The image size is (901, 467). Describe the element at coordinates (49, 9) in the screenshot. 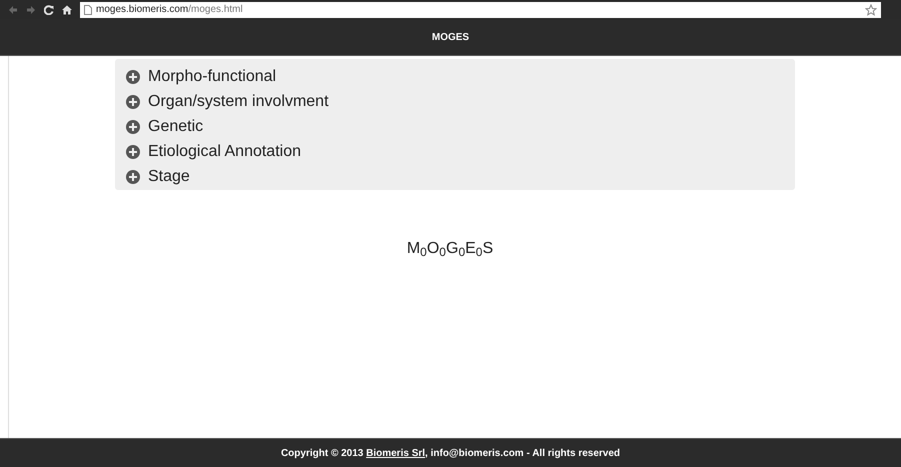

I see `reload-icon` at that location.